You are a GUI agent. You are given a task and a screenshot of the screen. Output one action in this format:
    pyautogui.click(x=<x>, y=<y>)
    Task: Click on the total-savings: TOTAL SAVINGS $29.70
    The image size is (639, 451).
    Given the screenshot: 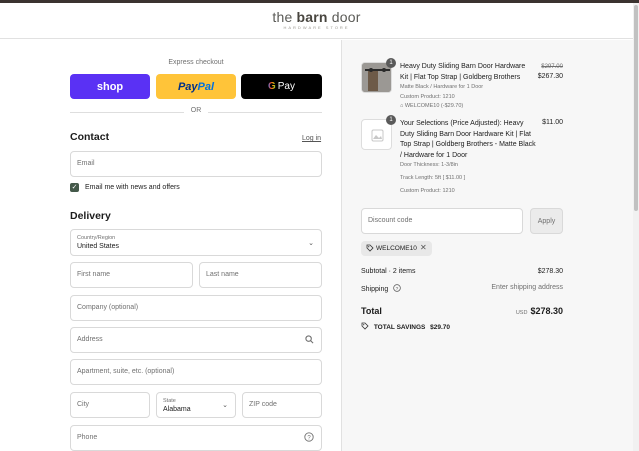 What is the action you would take?
    pyautogui.click(x=405, y=327)
    